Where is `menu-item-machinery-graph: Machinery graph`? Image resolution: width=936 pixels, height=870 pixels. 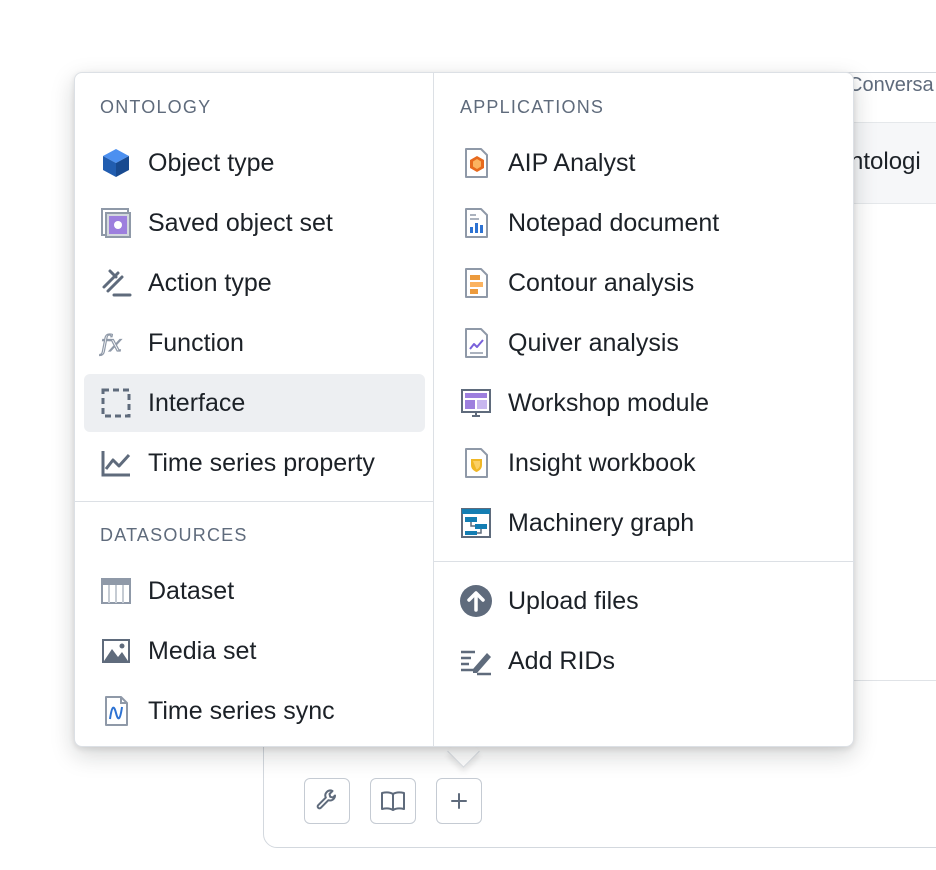 menu-item-machinery-graph: Machinery graph is located at coordinates (644, 523).